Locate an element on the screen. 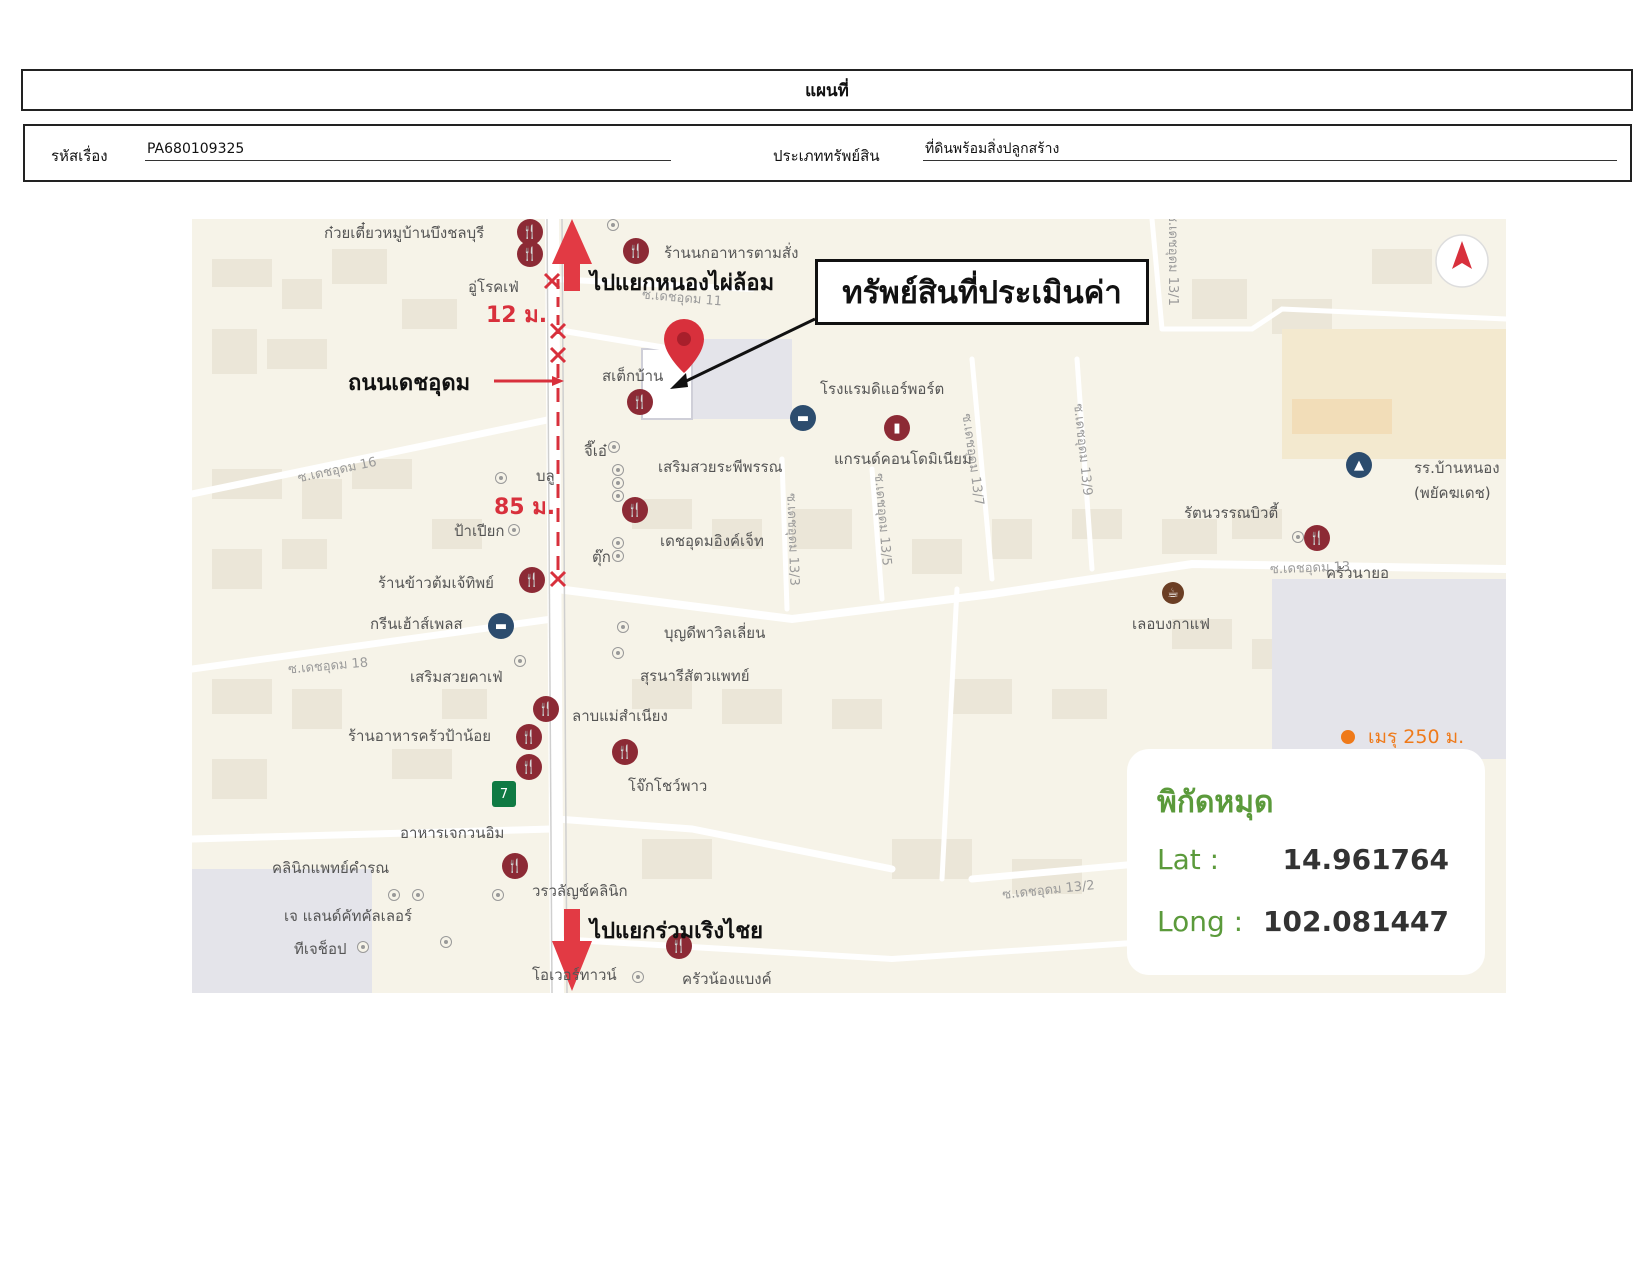  place-label: เจ แลนด์คัทคัลเลอร์ is located at coordinates (348, 916).